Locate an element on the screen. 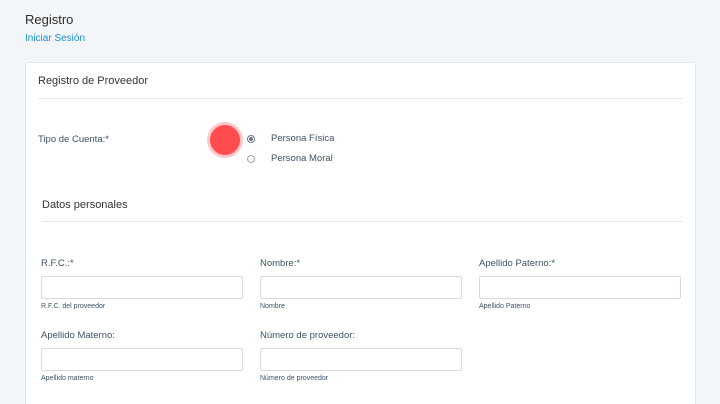  card-header: Registro de Proveedor is located at coordinates (360, 87).